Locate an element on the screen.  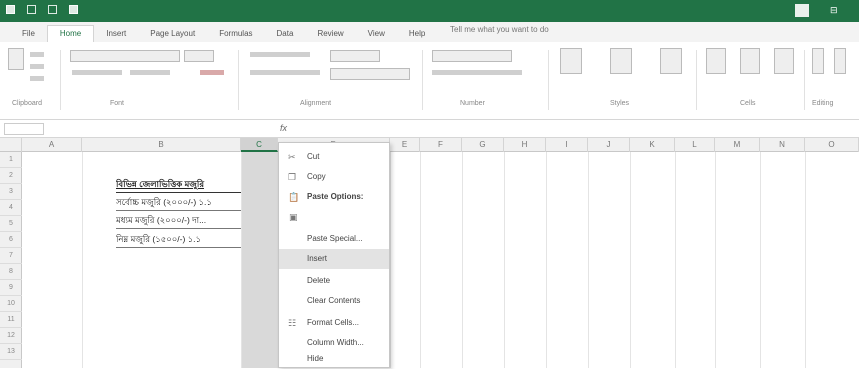
column-header: J is located at coordinates (609, 145).